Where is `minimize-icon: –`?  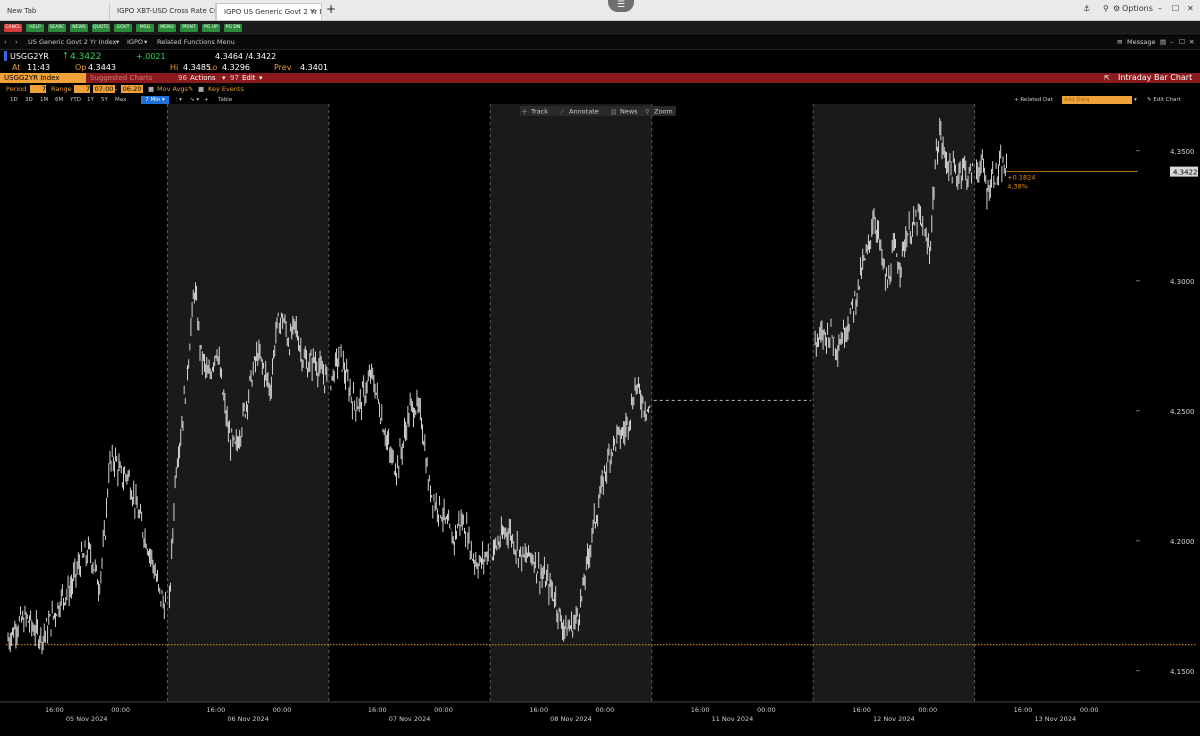
minimize-icon: – is located at coordinates (1160, 8).